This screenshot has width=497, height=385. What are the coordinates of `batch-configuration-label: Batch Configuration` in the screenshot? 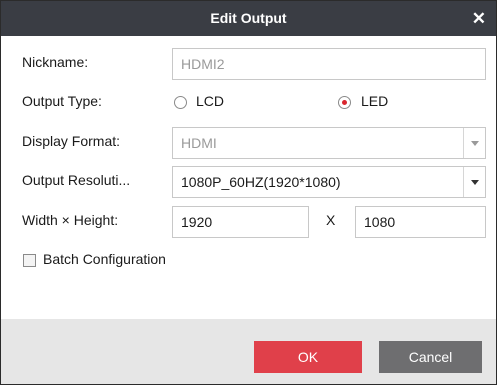 It's located at (104, 259).